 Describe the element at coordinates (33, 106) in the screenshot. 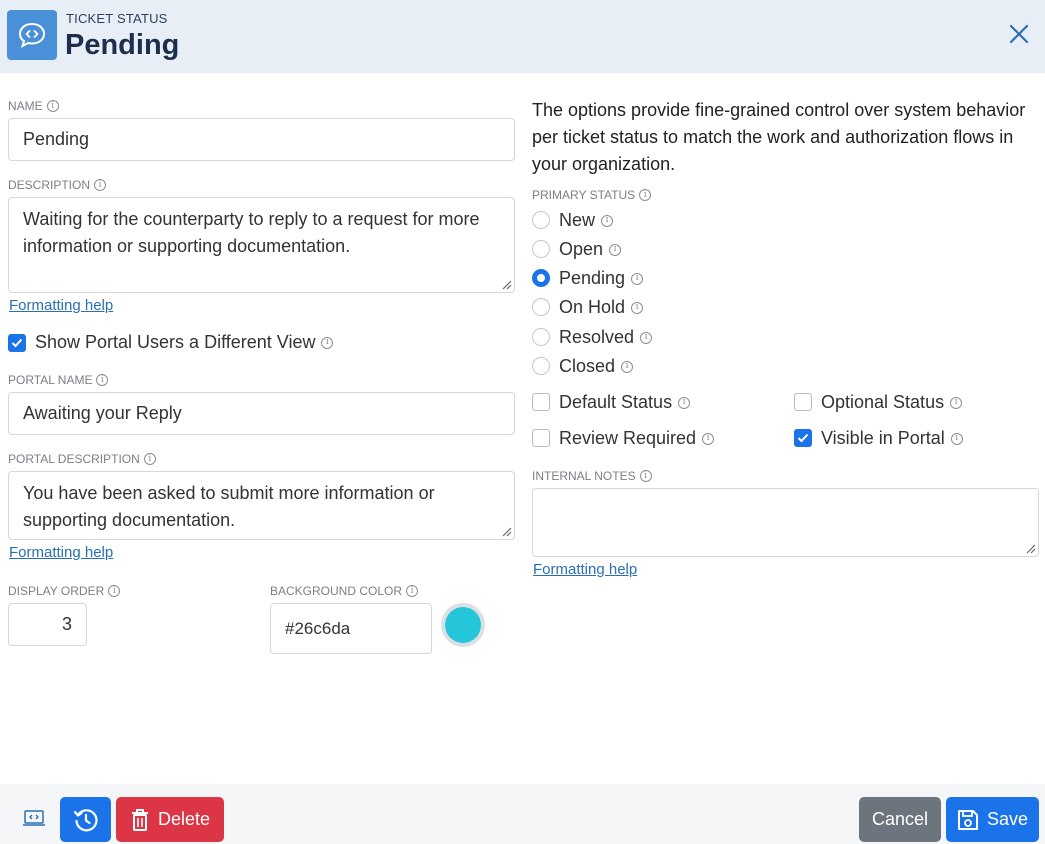

I see `name-label: NAME i` at that location.